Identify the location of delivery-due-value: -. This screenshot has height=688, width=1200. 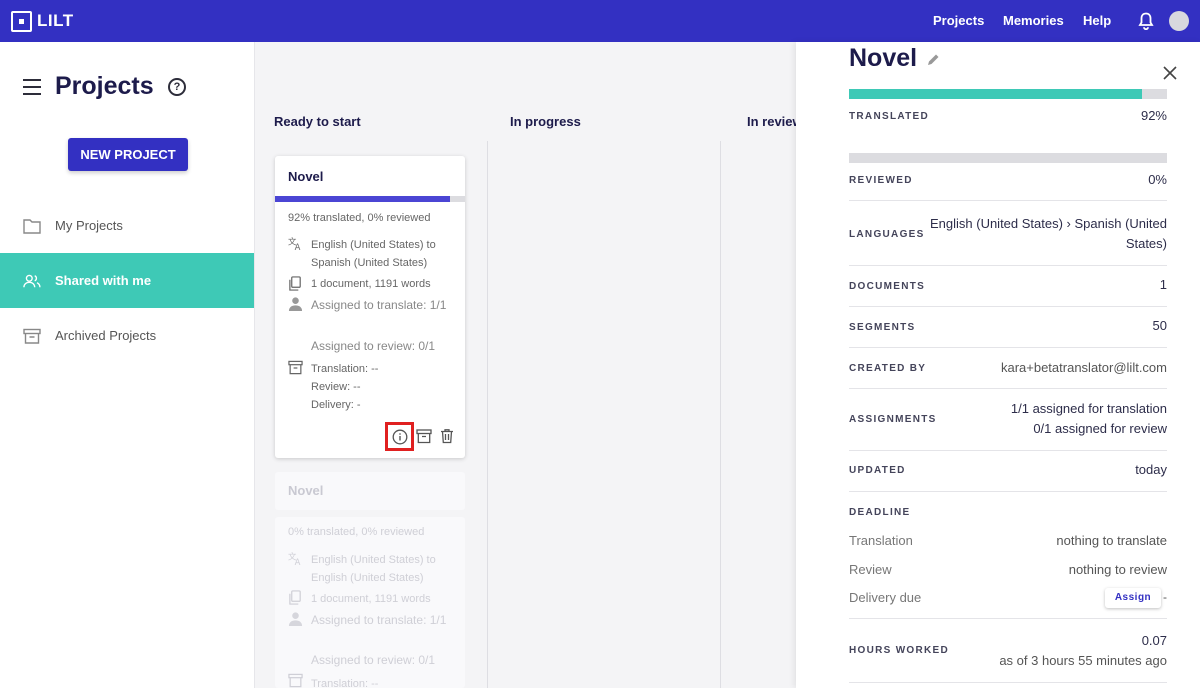
(1165, 597).